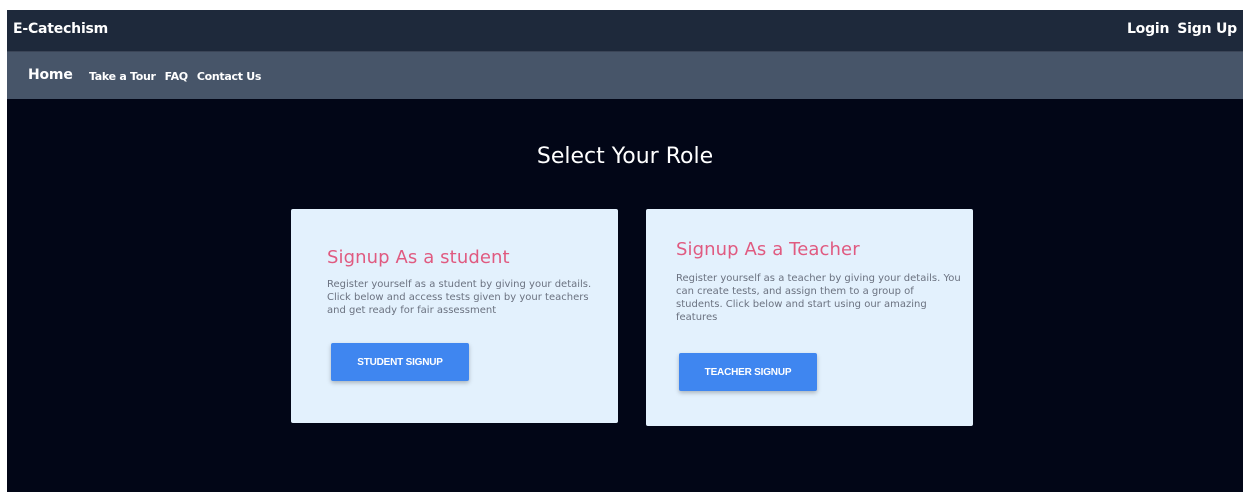  I want to click on nav-take-a-tour: Take a Tour, so click(122, 76).